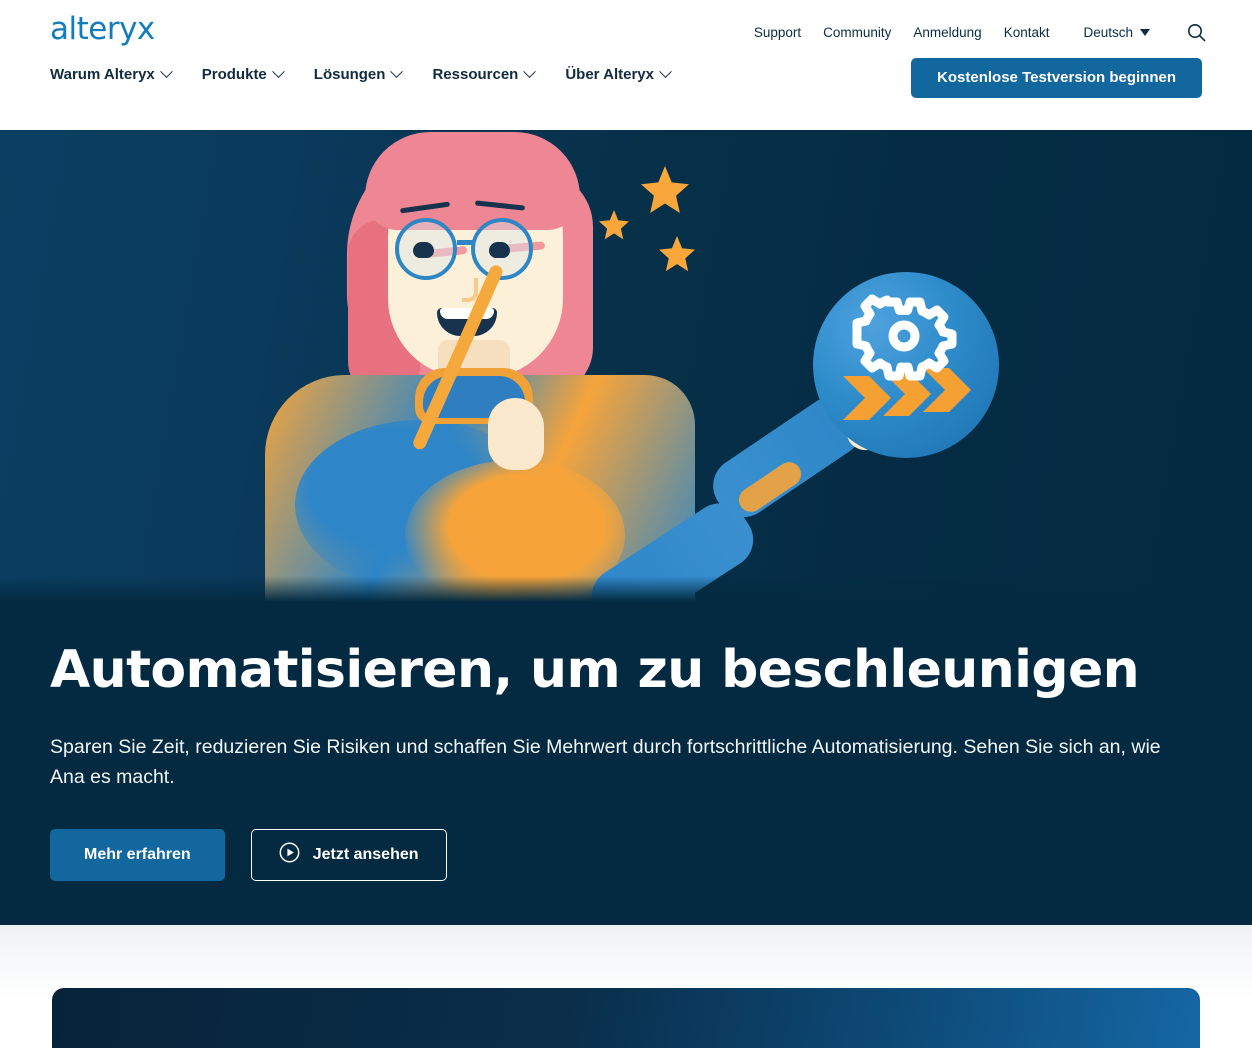 This screenshot has width=1252, height=1048. I want to click on eye-left, so click(423, 250).